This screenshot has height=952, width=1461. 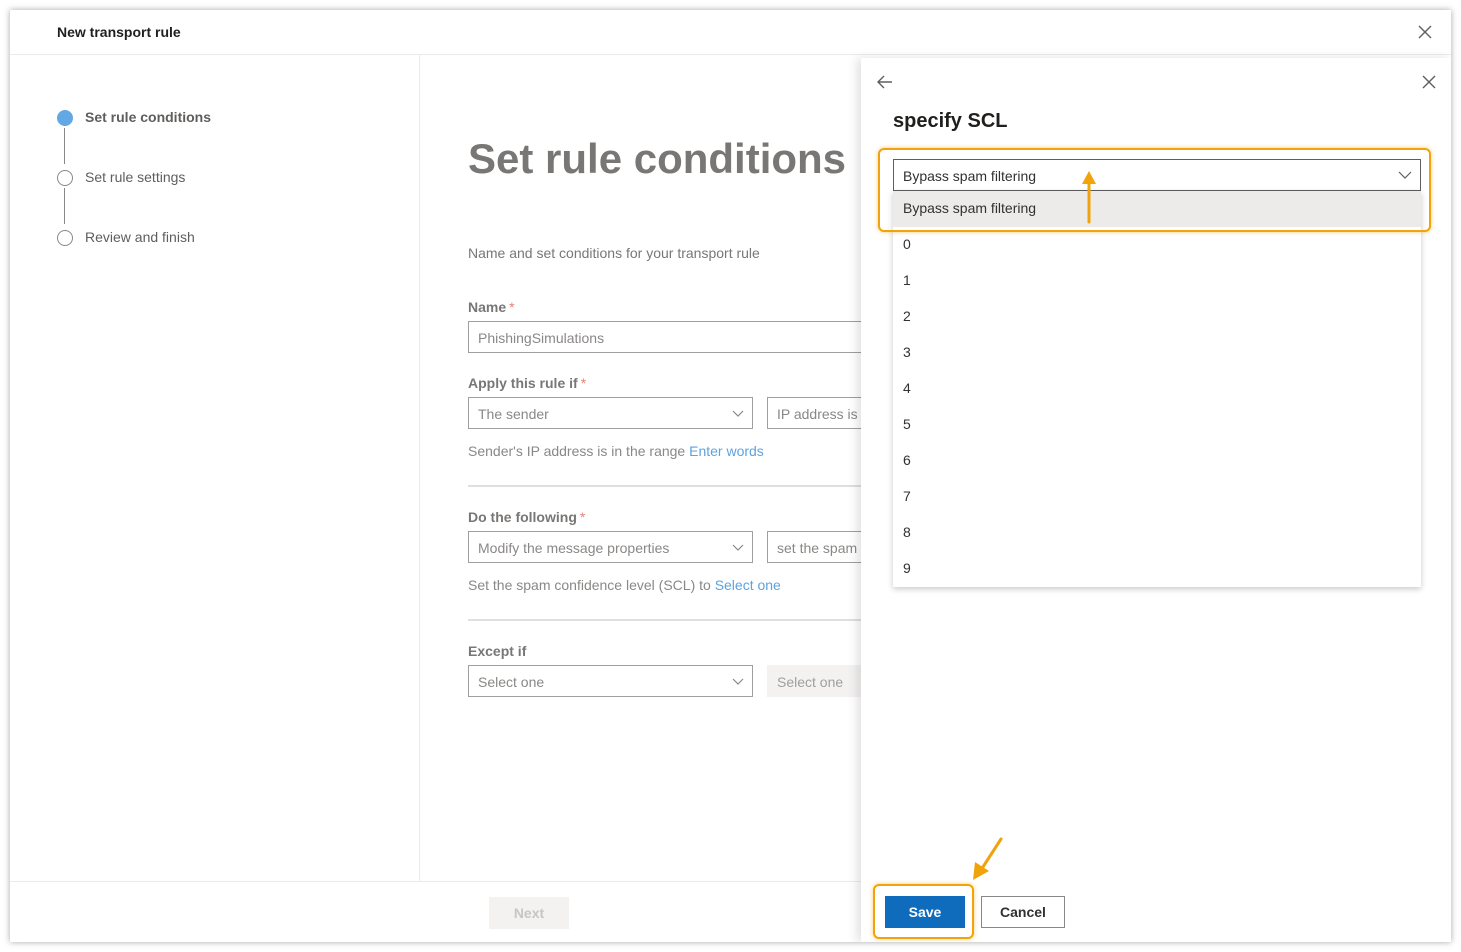 I want to click on save-button: Save, so click(x=925, y=912).